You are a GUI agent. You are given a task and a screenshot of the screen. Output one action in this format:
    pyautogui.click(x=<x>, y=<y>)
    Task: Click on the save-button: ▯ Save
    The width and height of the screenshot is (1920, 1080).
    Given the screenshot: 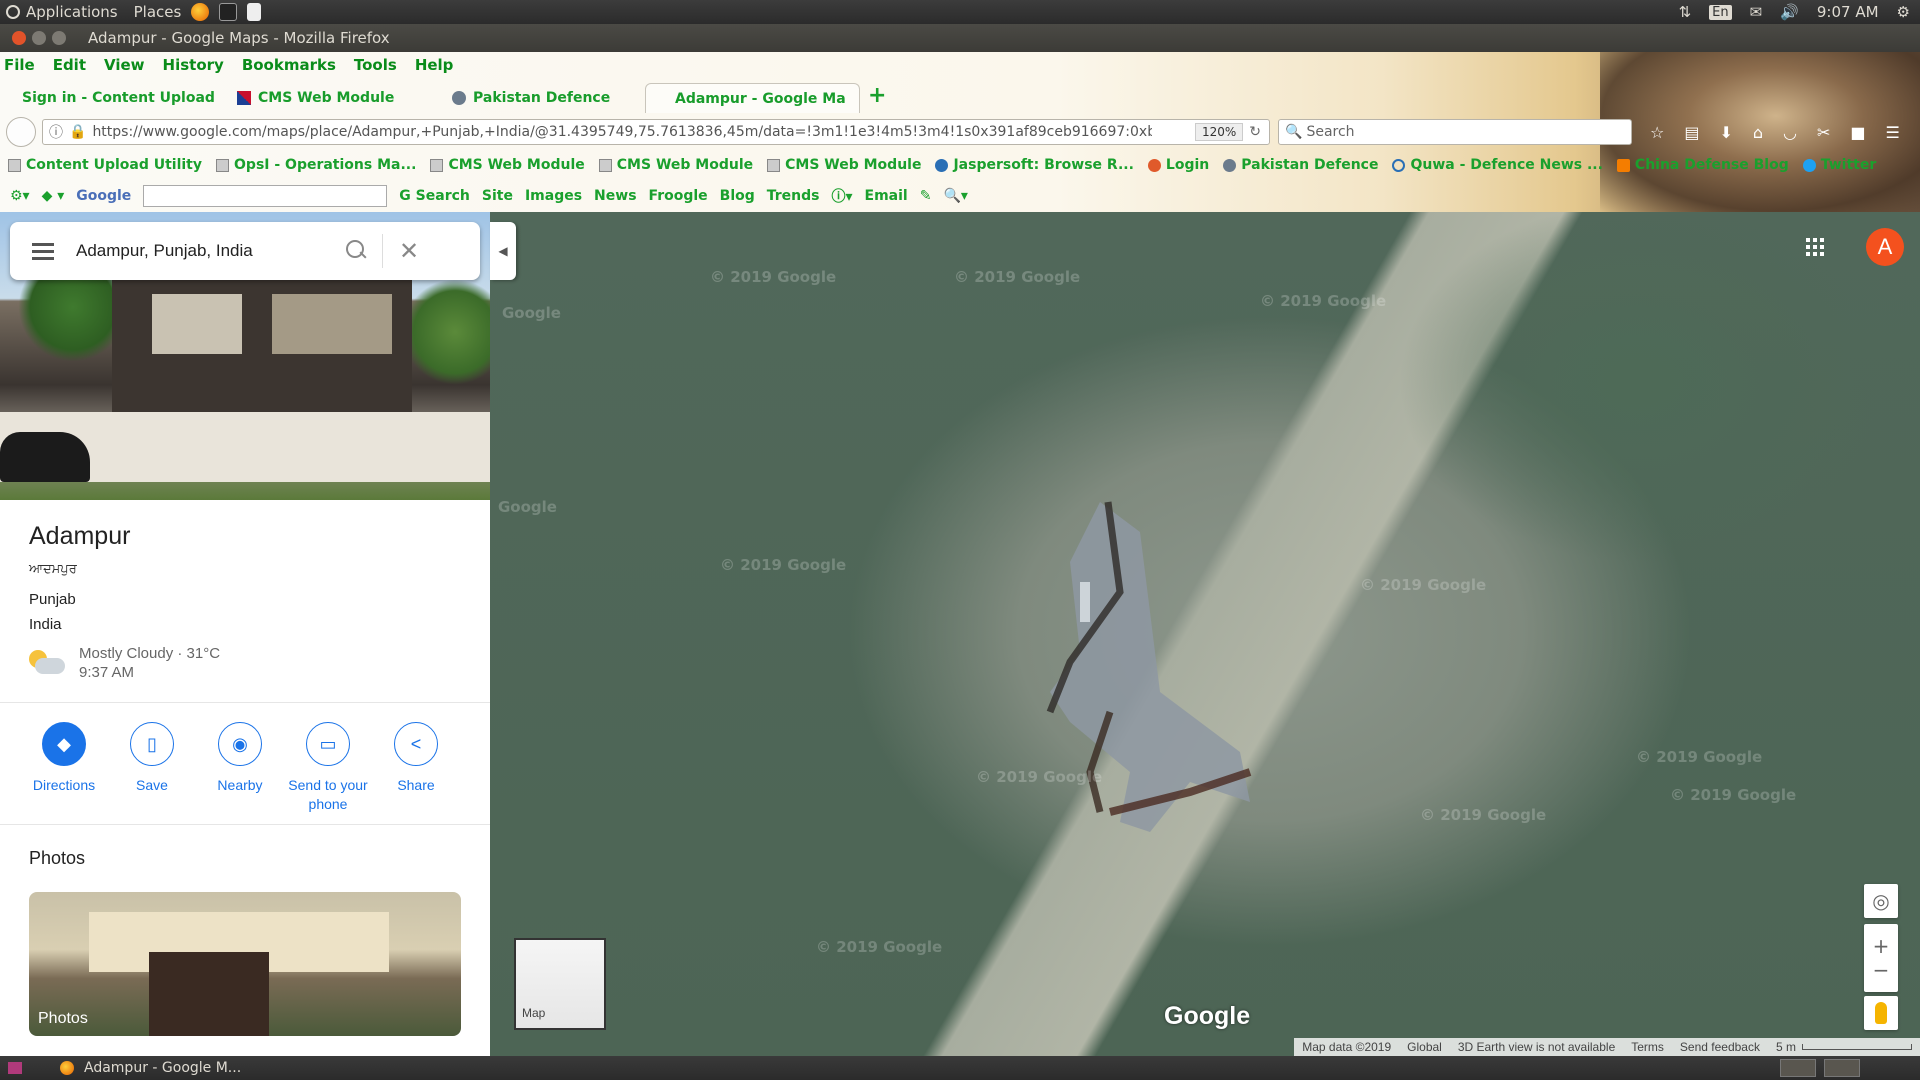 What is the action you would take?
    pyautogui.click(x=152, y=768)
    